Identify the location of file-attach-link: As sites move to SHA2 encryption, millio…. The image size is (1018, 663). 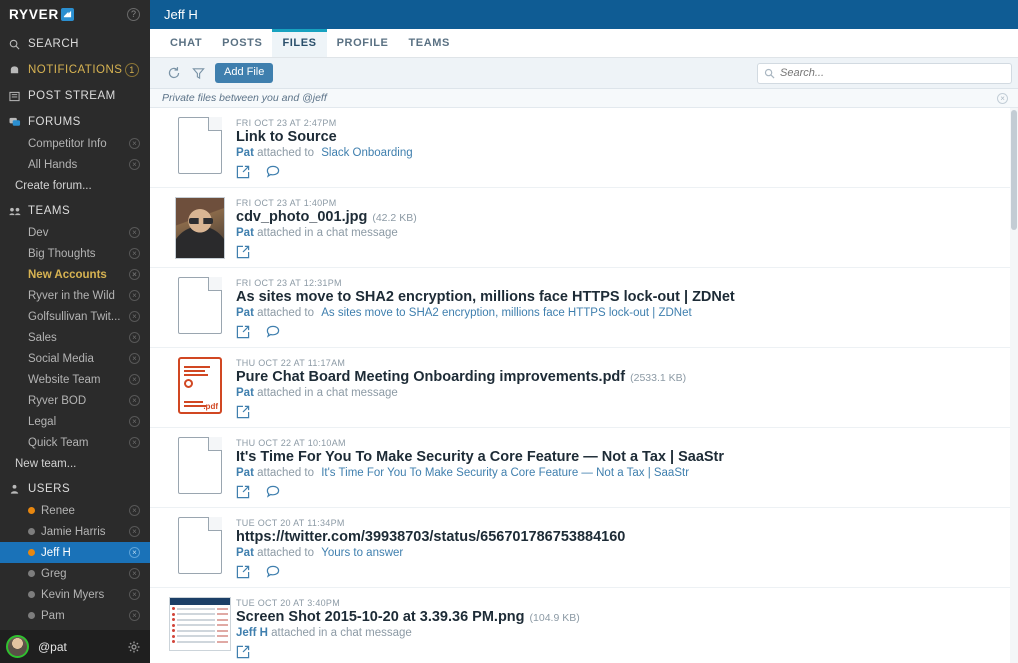
(506, 313).